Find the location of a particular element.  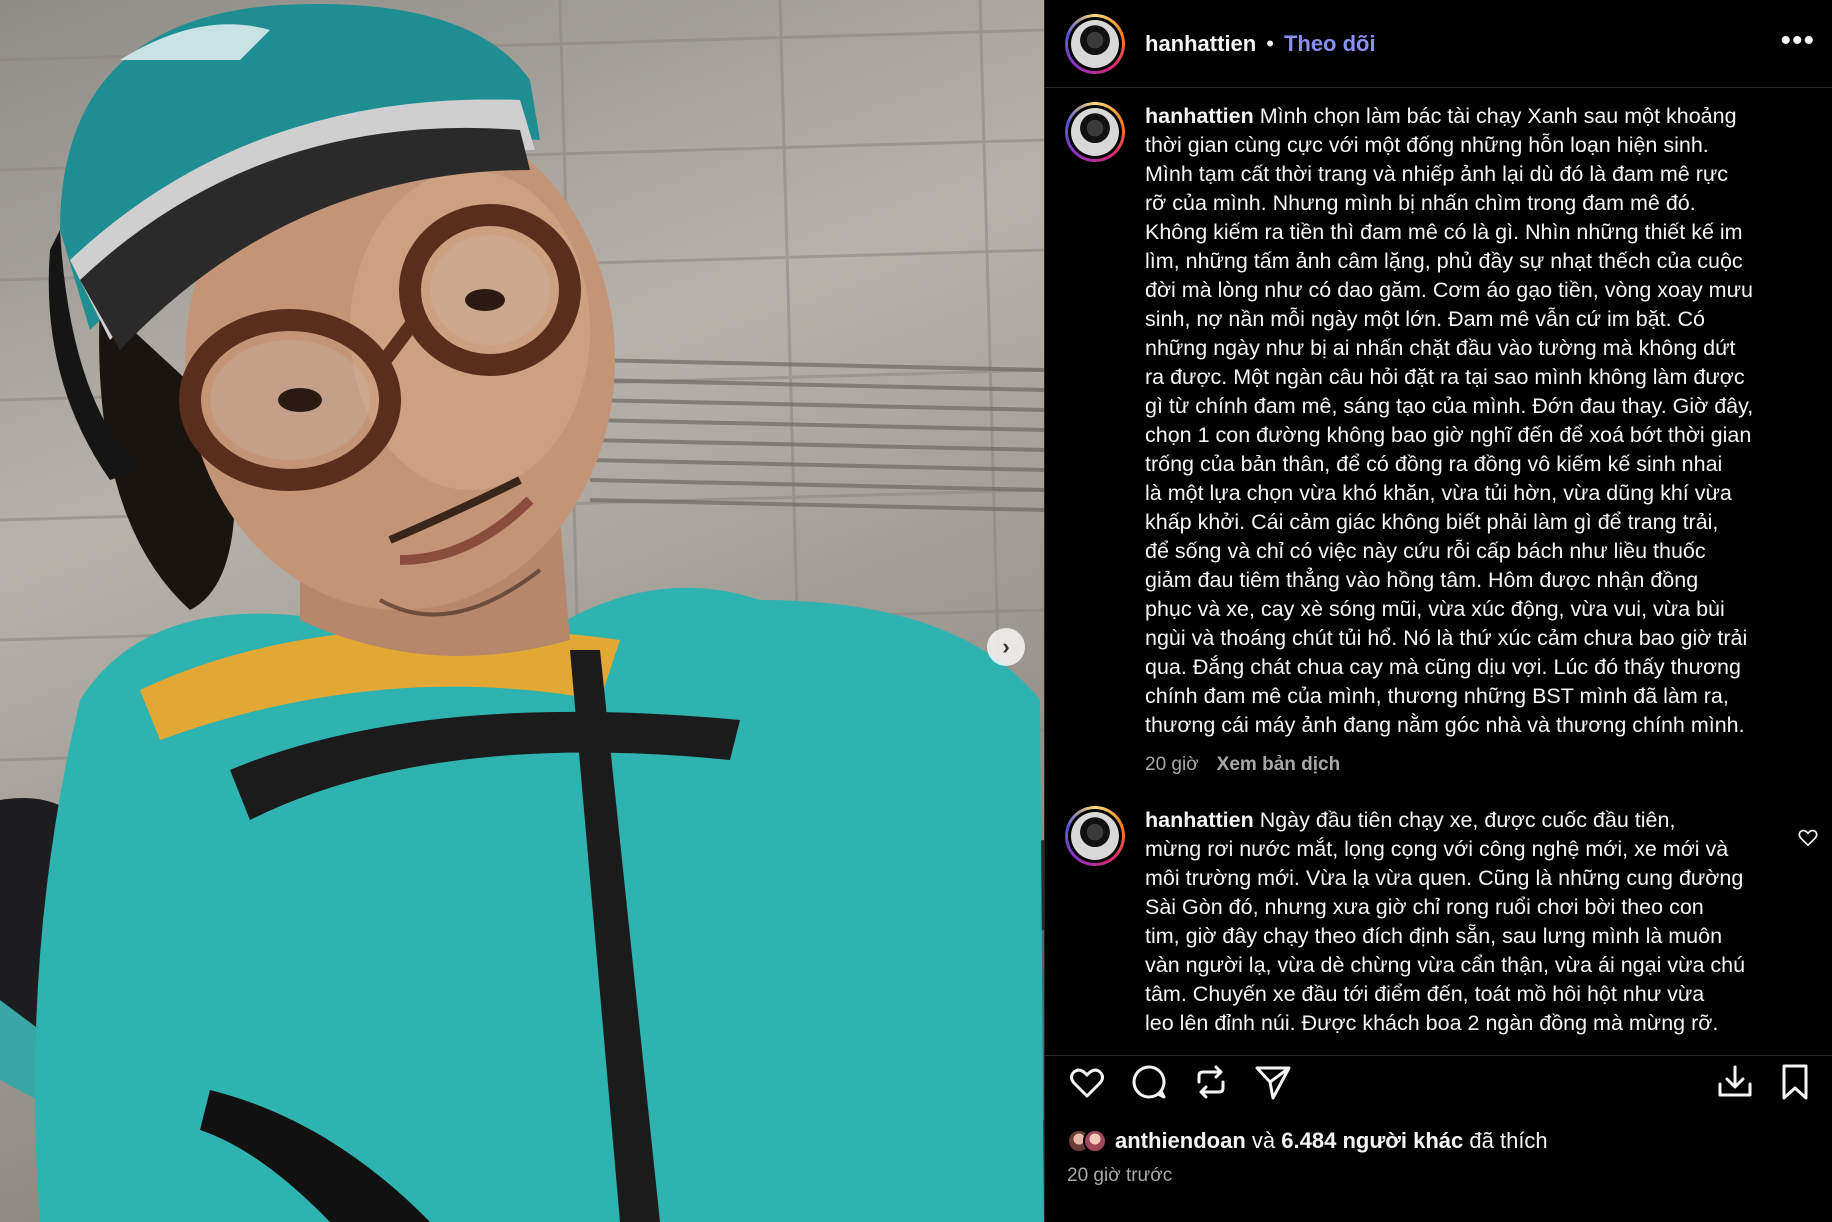

post-timestamp: 20 giờ trước is located at coordinates (1119, 1176).